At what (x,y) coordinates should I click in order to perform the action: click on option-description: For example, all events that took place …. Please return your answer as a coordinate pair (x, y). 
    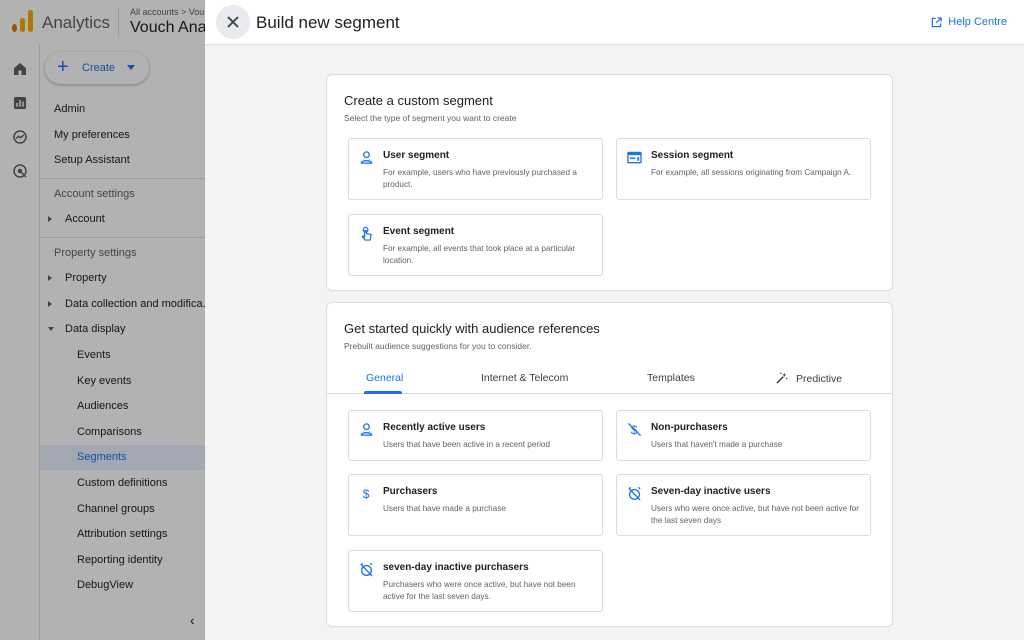
    Looking at the image, I should click on (479, 254).